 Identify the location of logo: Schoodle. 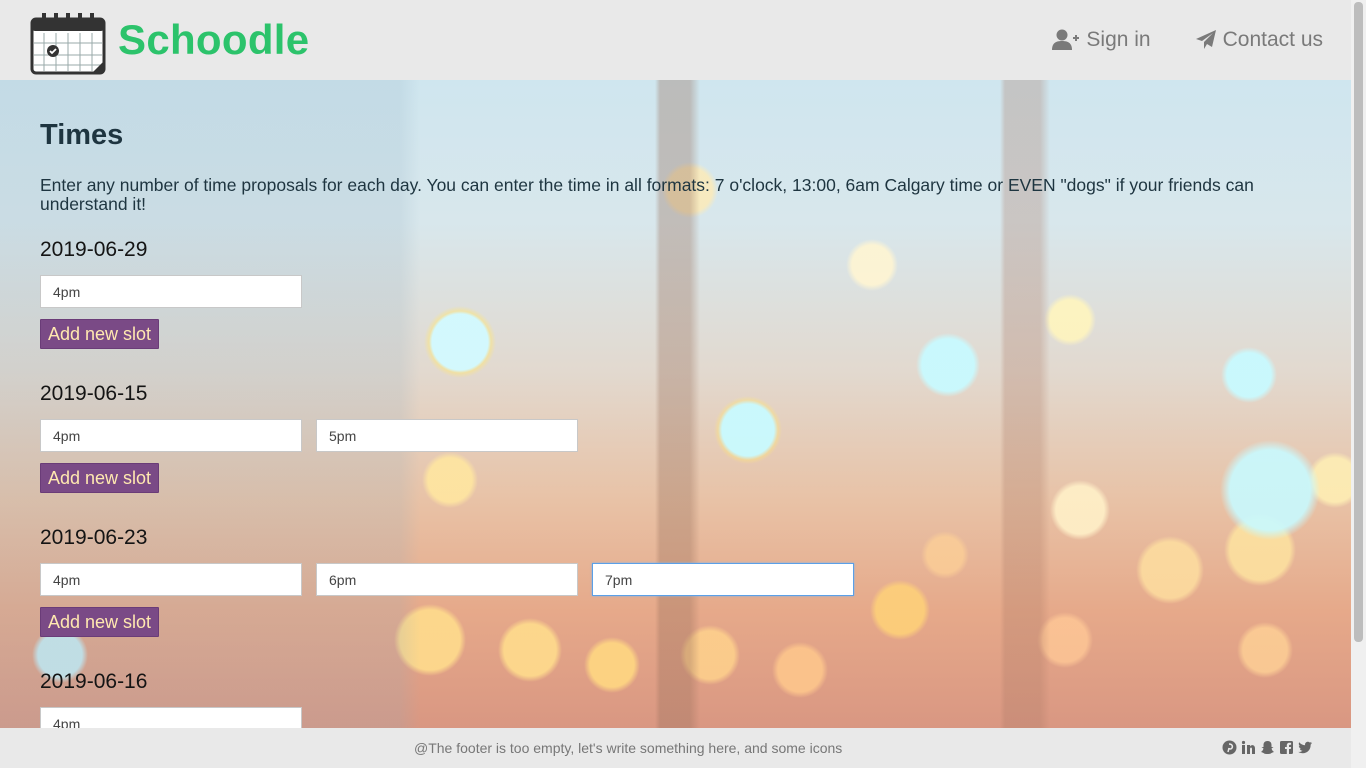
(169, 40).